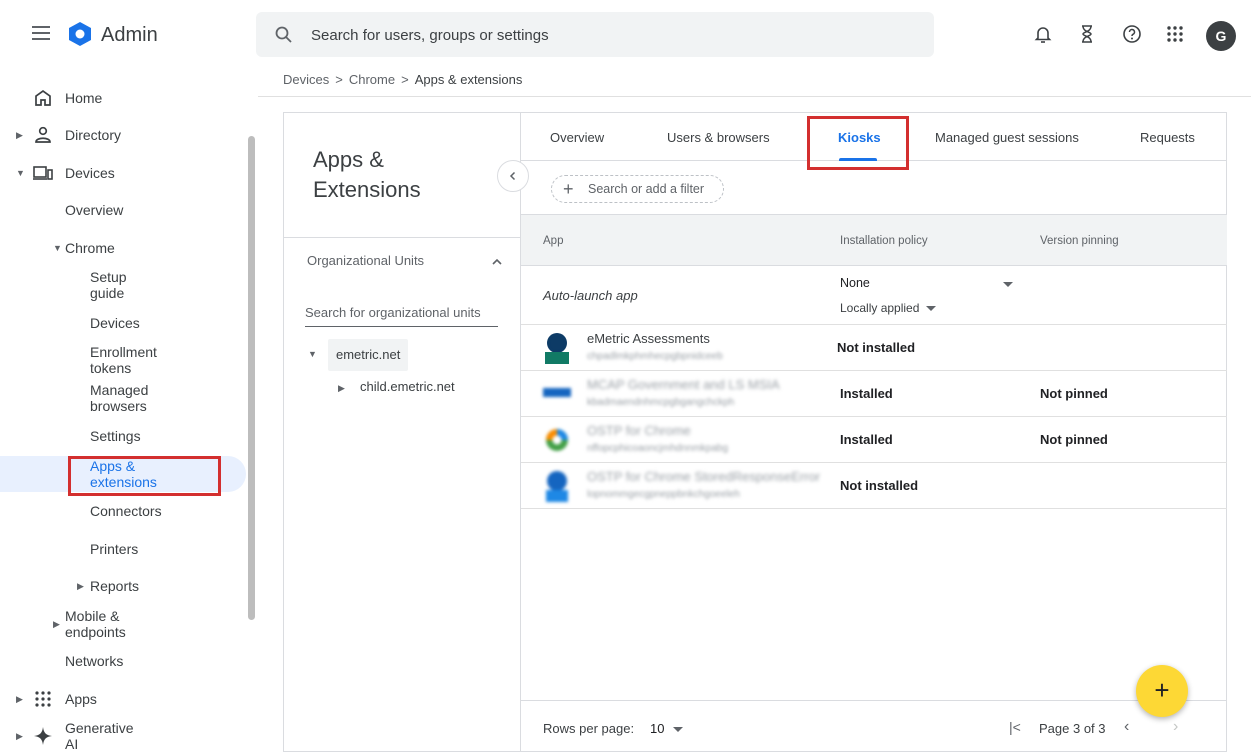 This screenshot has height=752, width=1251. I want to click on column-header-installation-policy: Installation policy, so click(884, 241).